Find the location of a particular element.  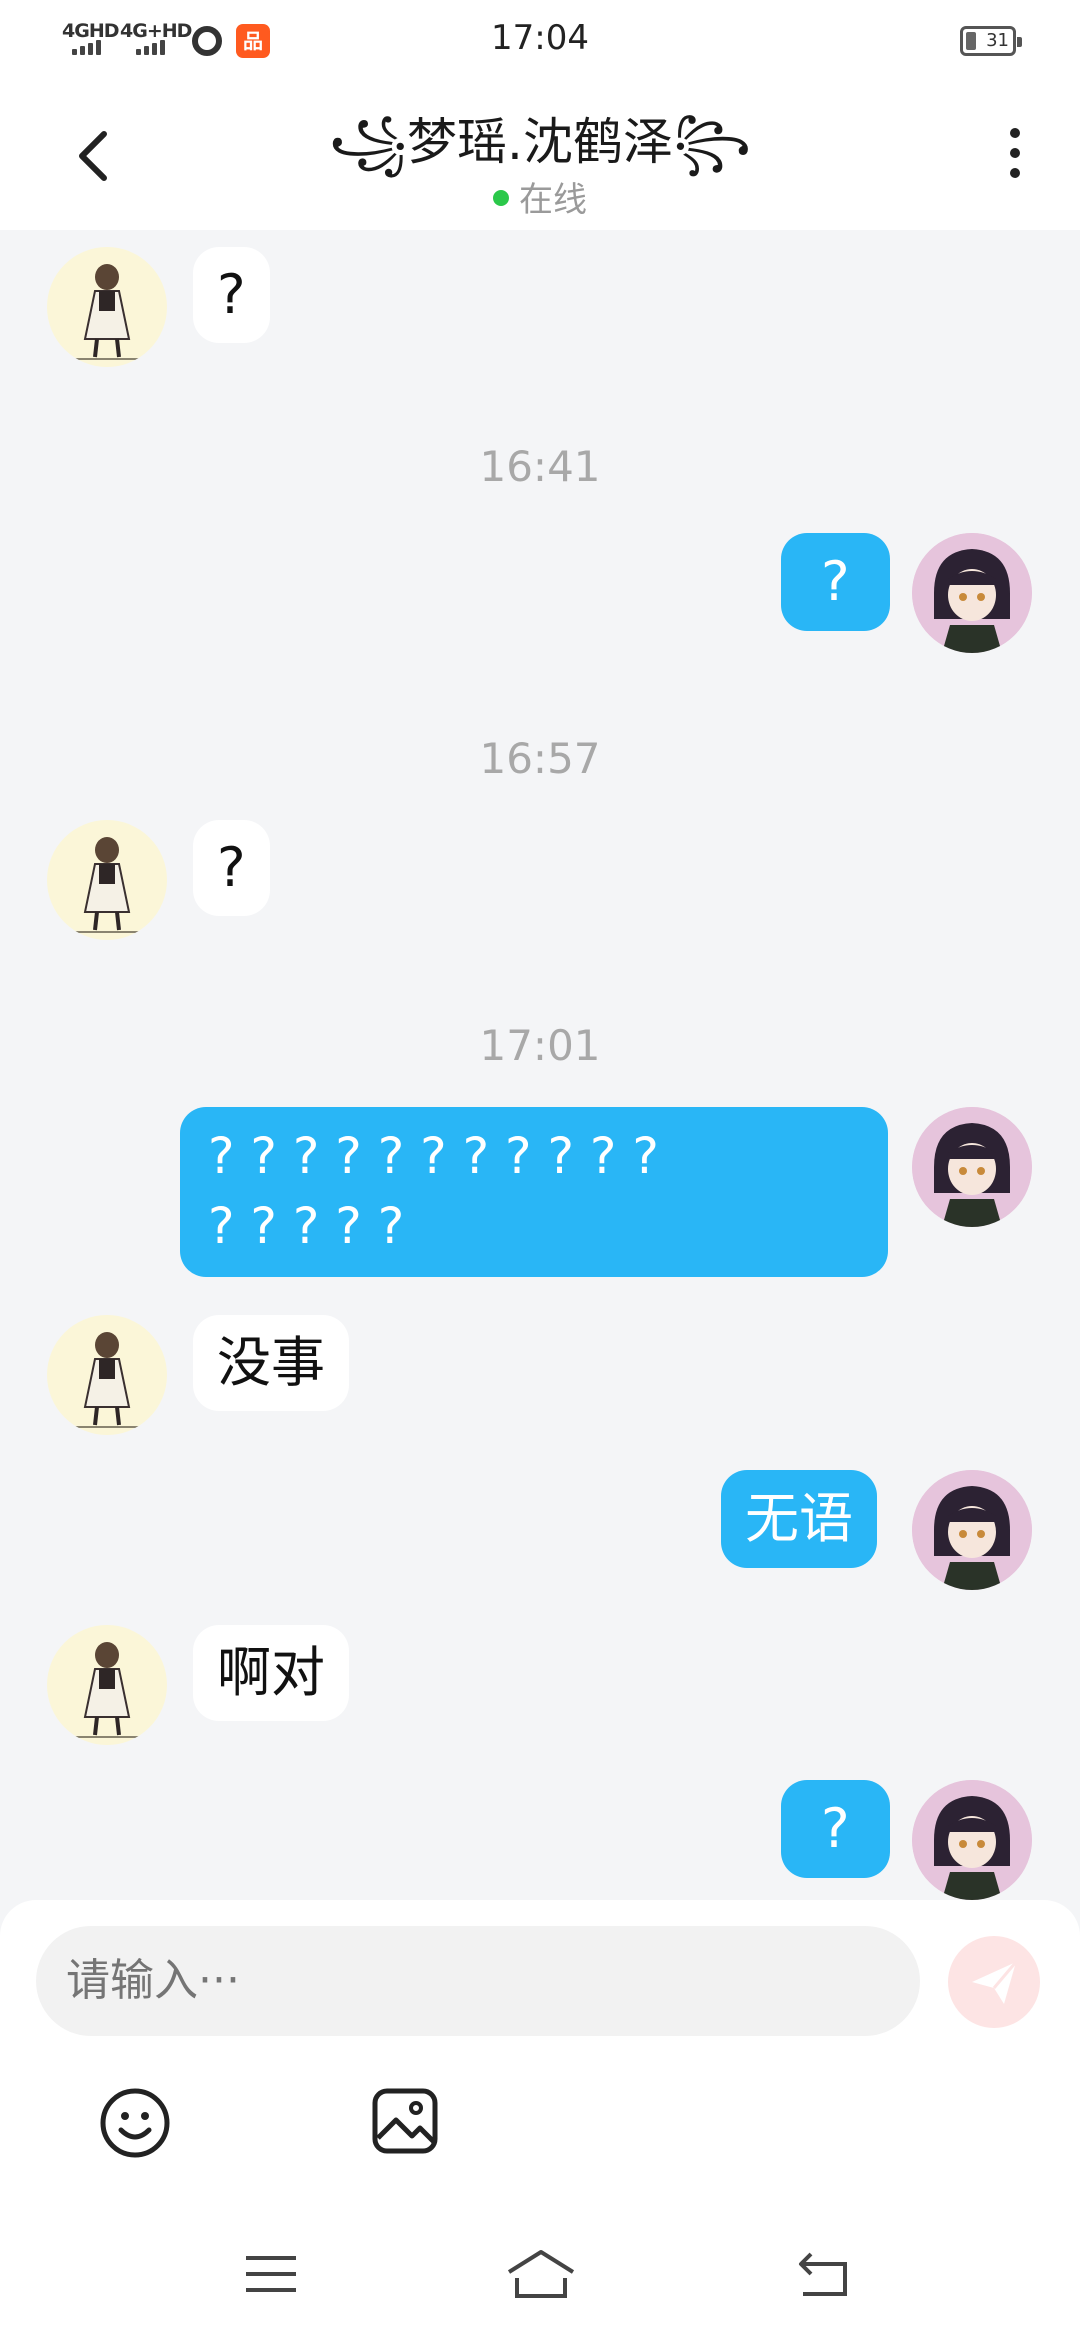

system-nav-bar is located at coordinates (540, 2280).